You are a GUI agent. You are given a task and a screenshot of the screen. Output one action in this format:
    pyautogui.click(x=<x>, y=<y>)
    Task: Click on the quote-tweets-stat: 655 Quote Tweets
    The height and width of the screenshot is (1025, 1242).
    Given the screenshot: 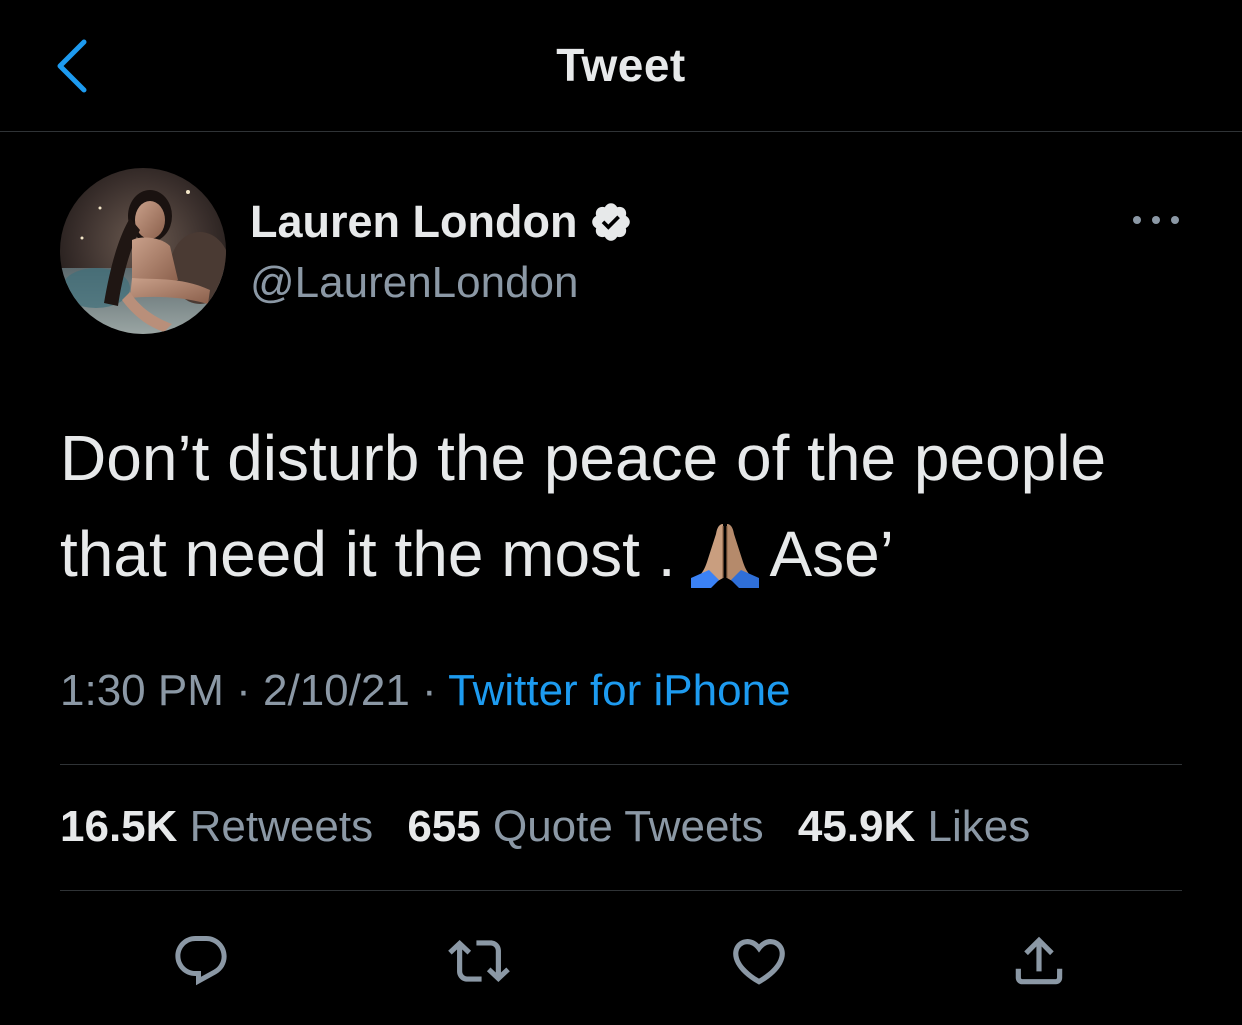 What is the action you would take?
    pyautogui.click(x=585, y=827)
    